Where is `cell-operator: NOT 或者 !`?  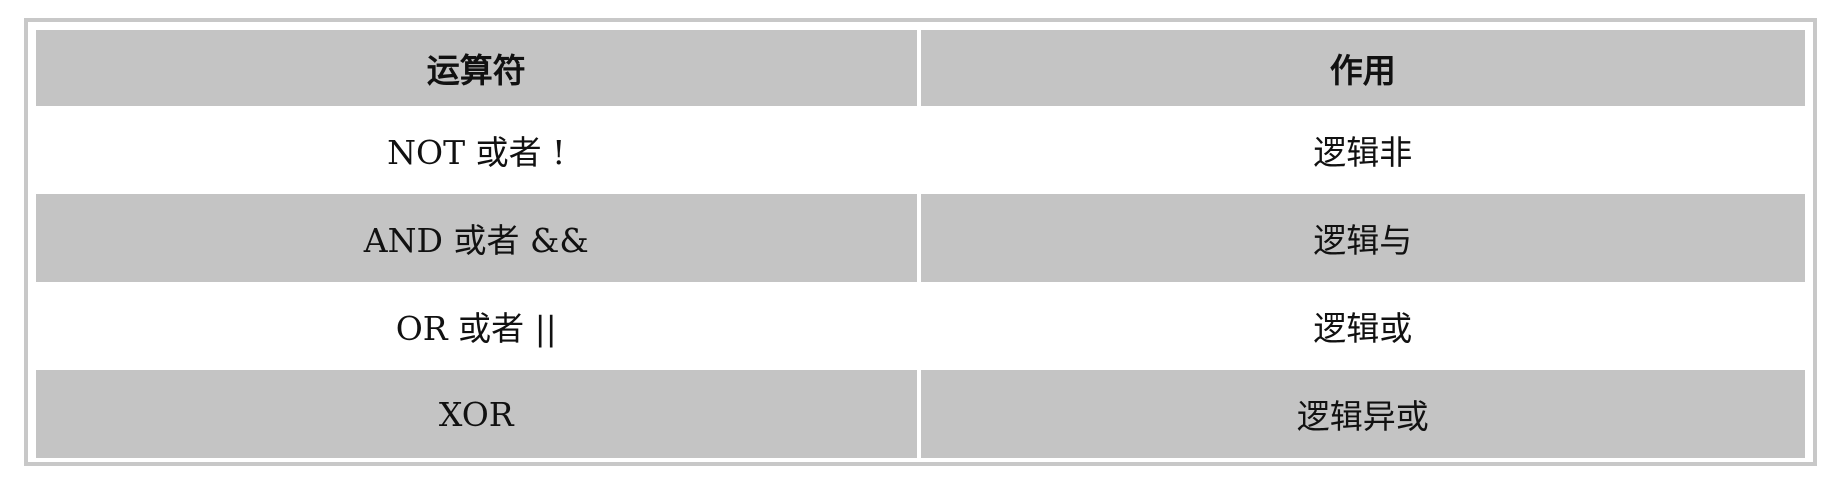 cell-operator: NOT 或者 ! is located at coordinates (478, 150).